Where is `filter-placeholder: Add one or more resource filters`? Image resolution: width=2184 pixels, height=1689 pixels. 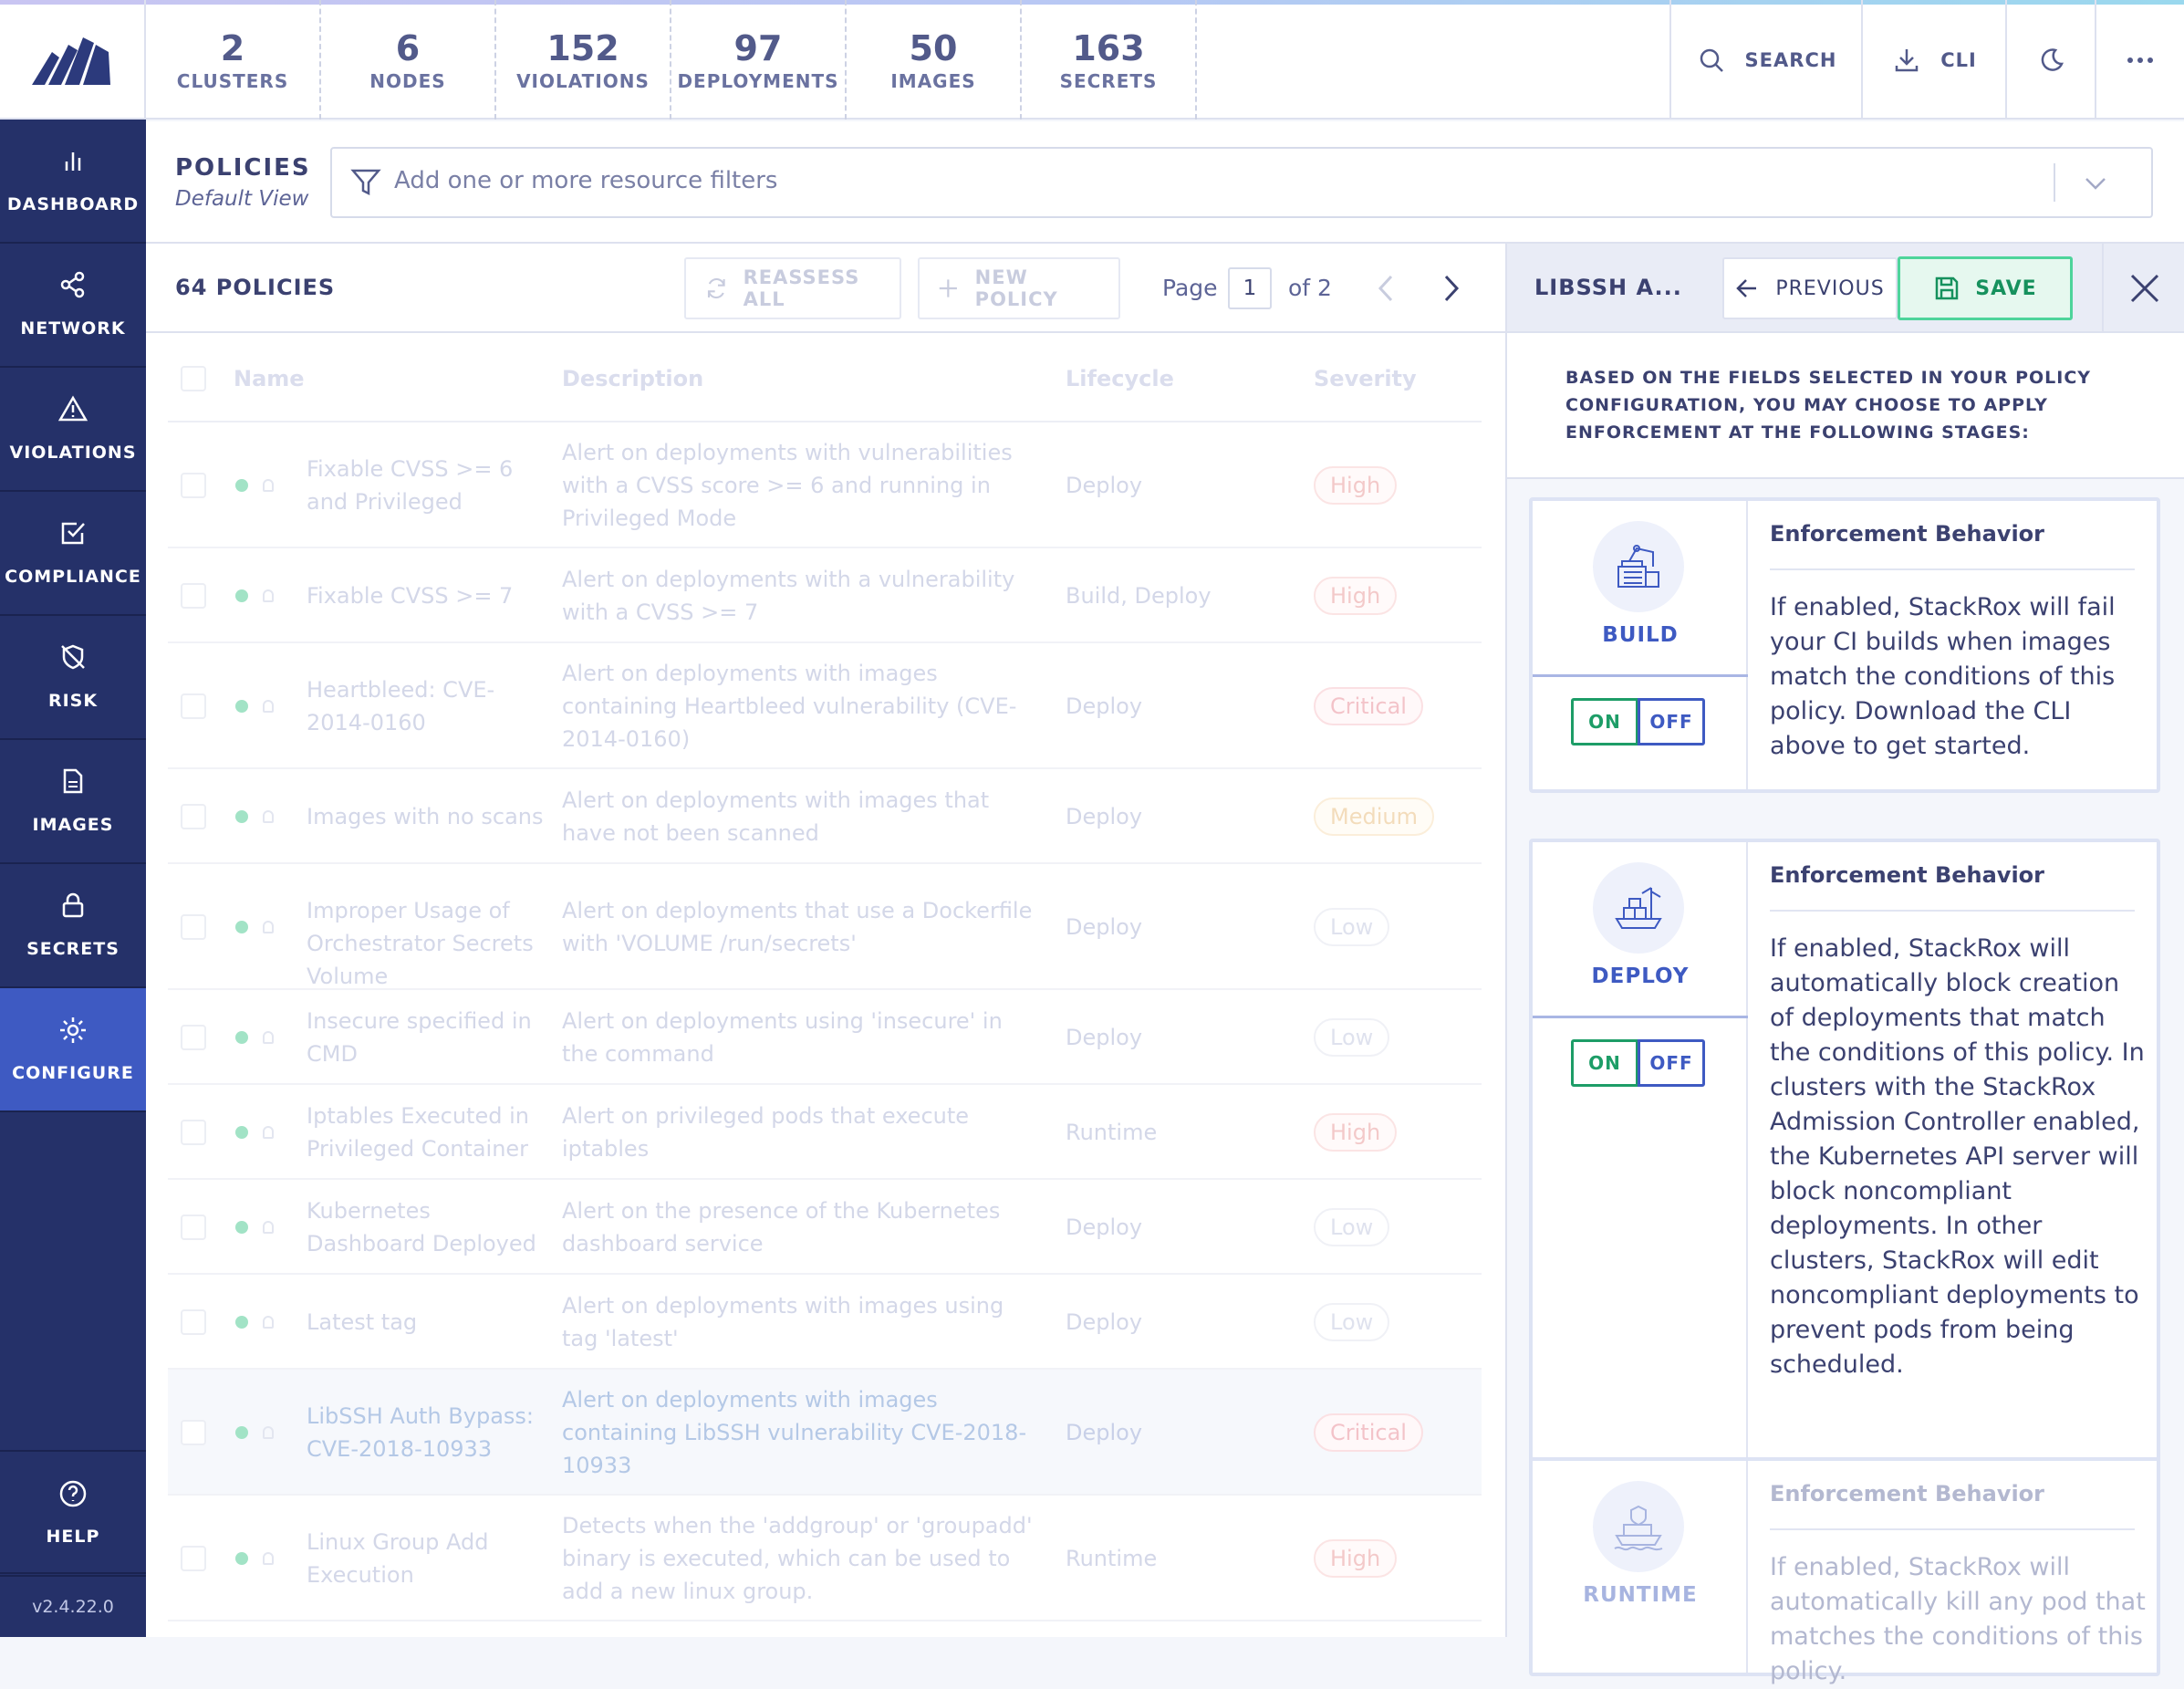 filter-placeholder: Add one or more resource filters is located at coordinates (586, 180).